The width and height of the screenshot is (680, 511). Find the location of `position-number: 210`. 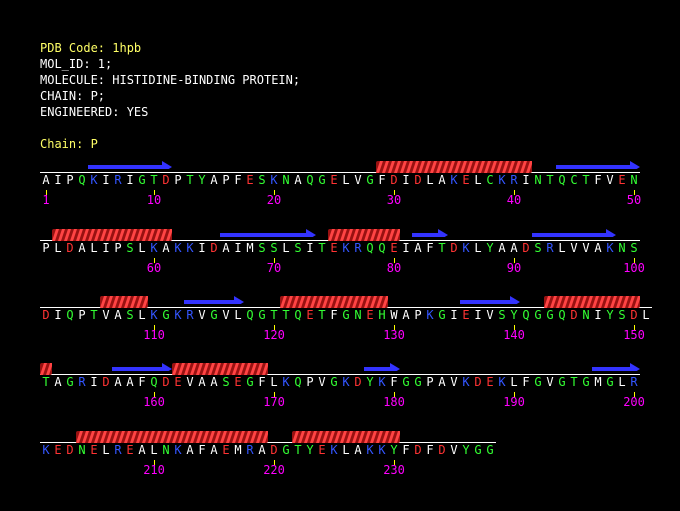

position-number: 210 is located at coordinates (154, 470).